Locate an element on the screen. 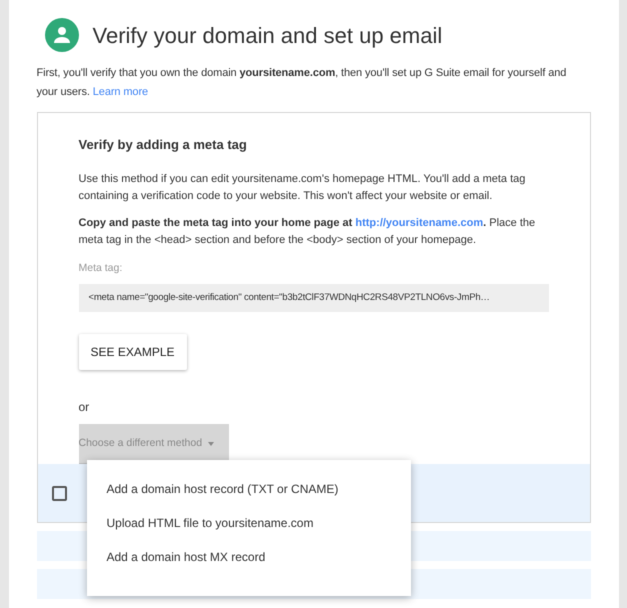  page-title: Verify your domain and set up email is located at coordinates (267, 36).